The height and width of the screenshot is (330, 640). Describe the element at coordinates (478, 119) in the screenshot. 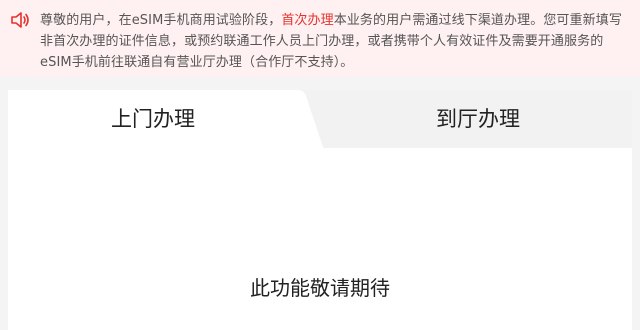

I see `tab-store-service: 到厅办理` at that location.